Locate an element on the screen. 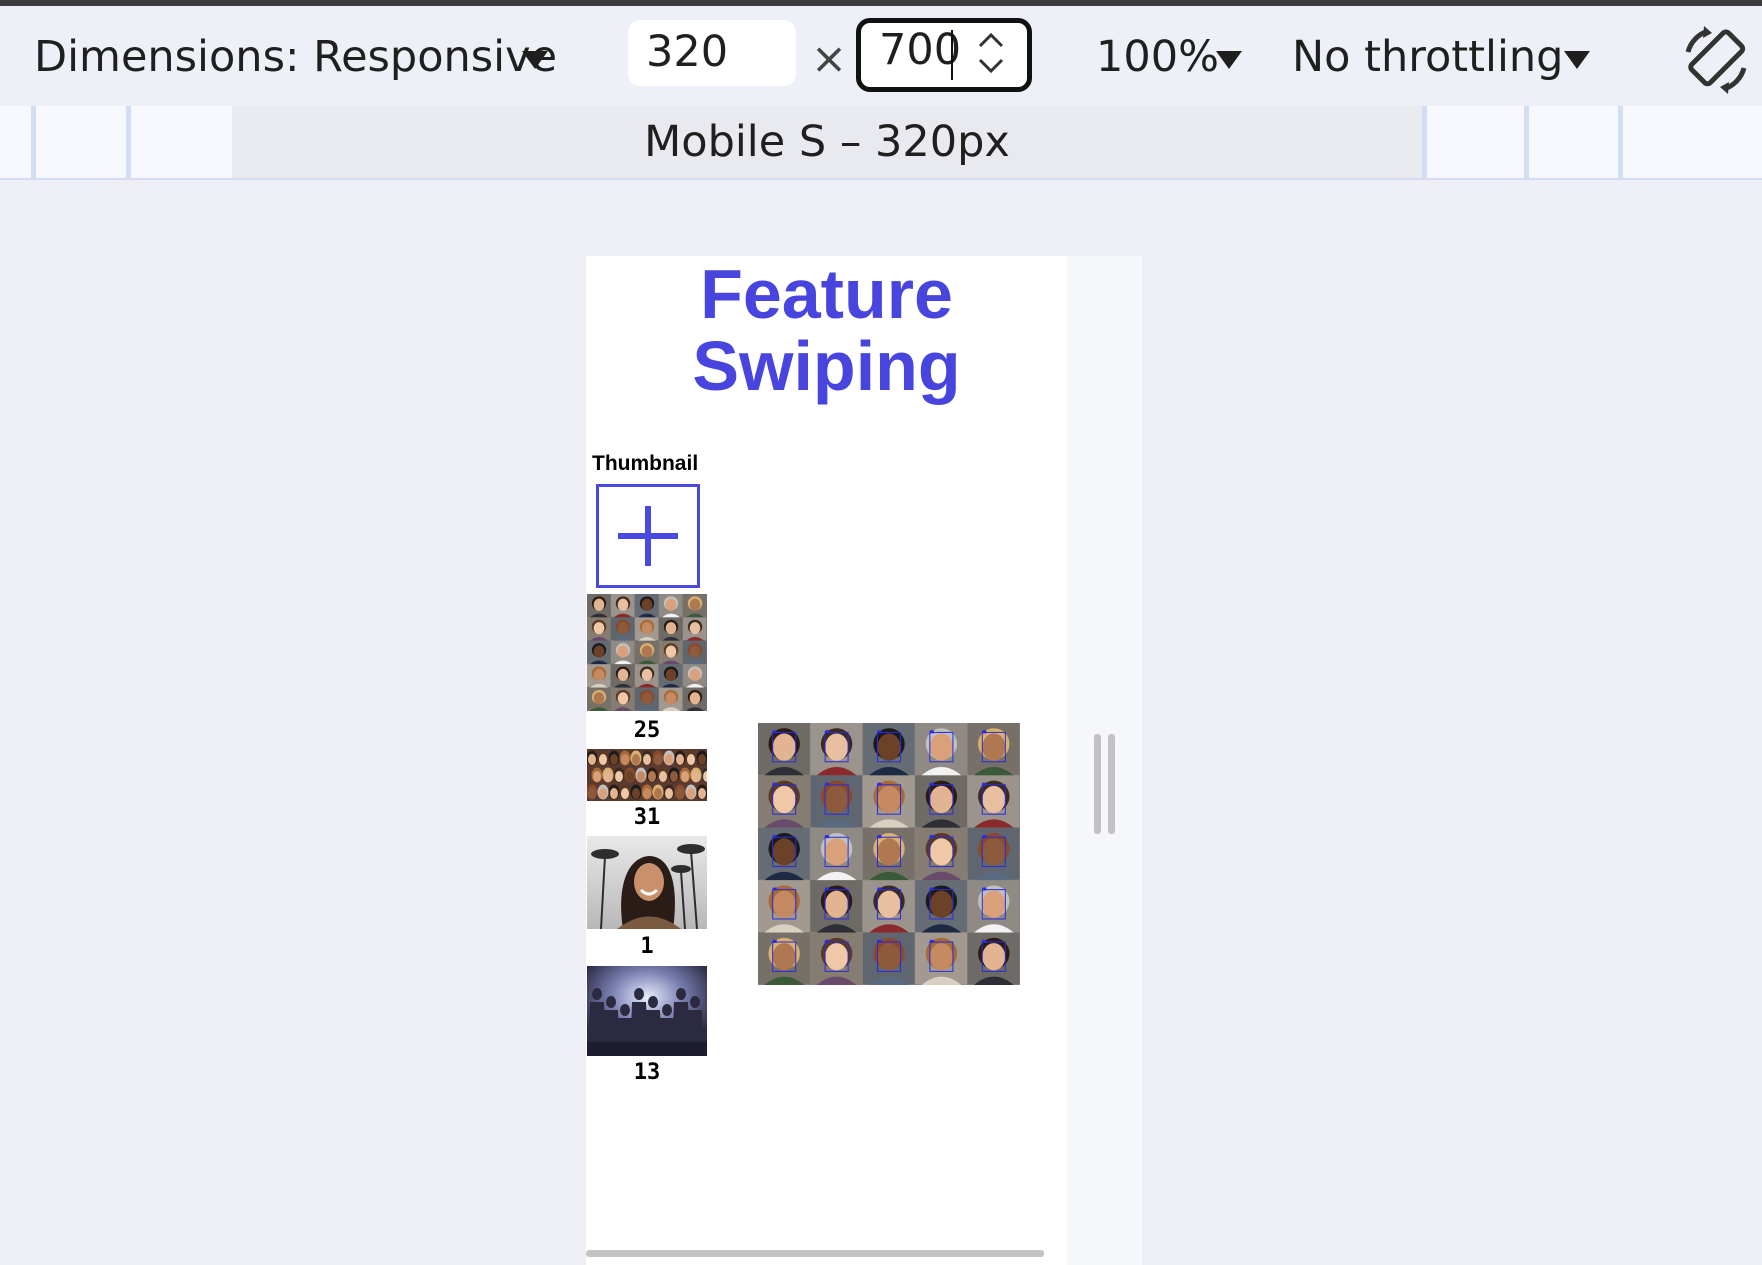 This screenshot has width=1762, height=1265. thumbnail-portrait-grid is located at coordinates (647, 652).